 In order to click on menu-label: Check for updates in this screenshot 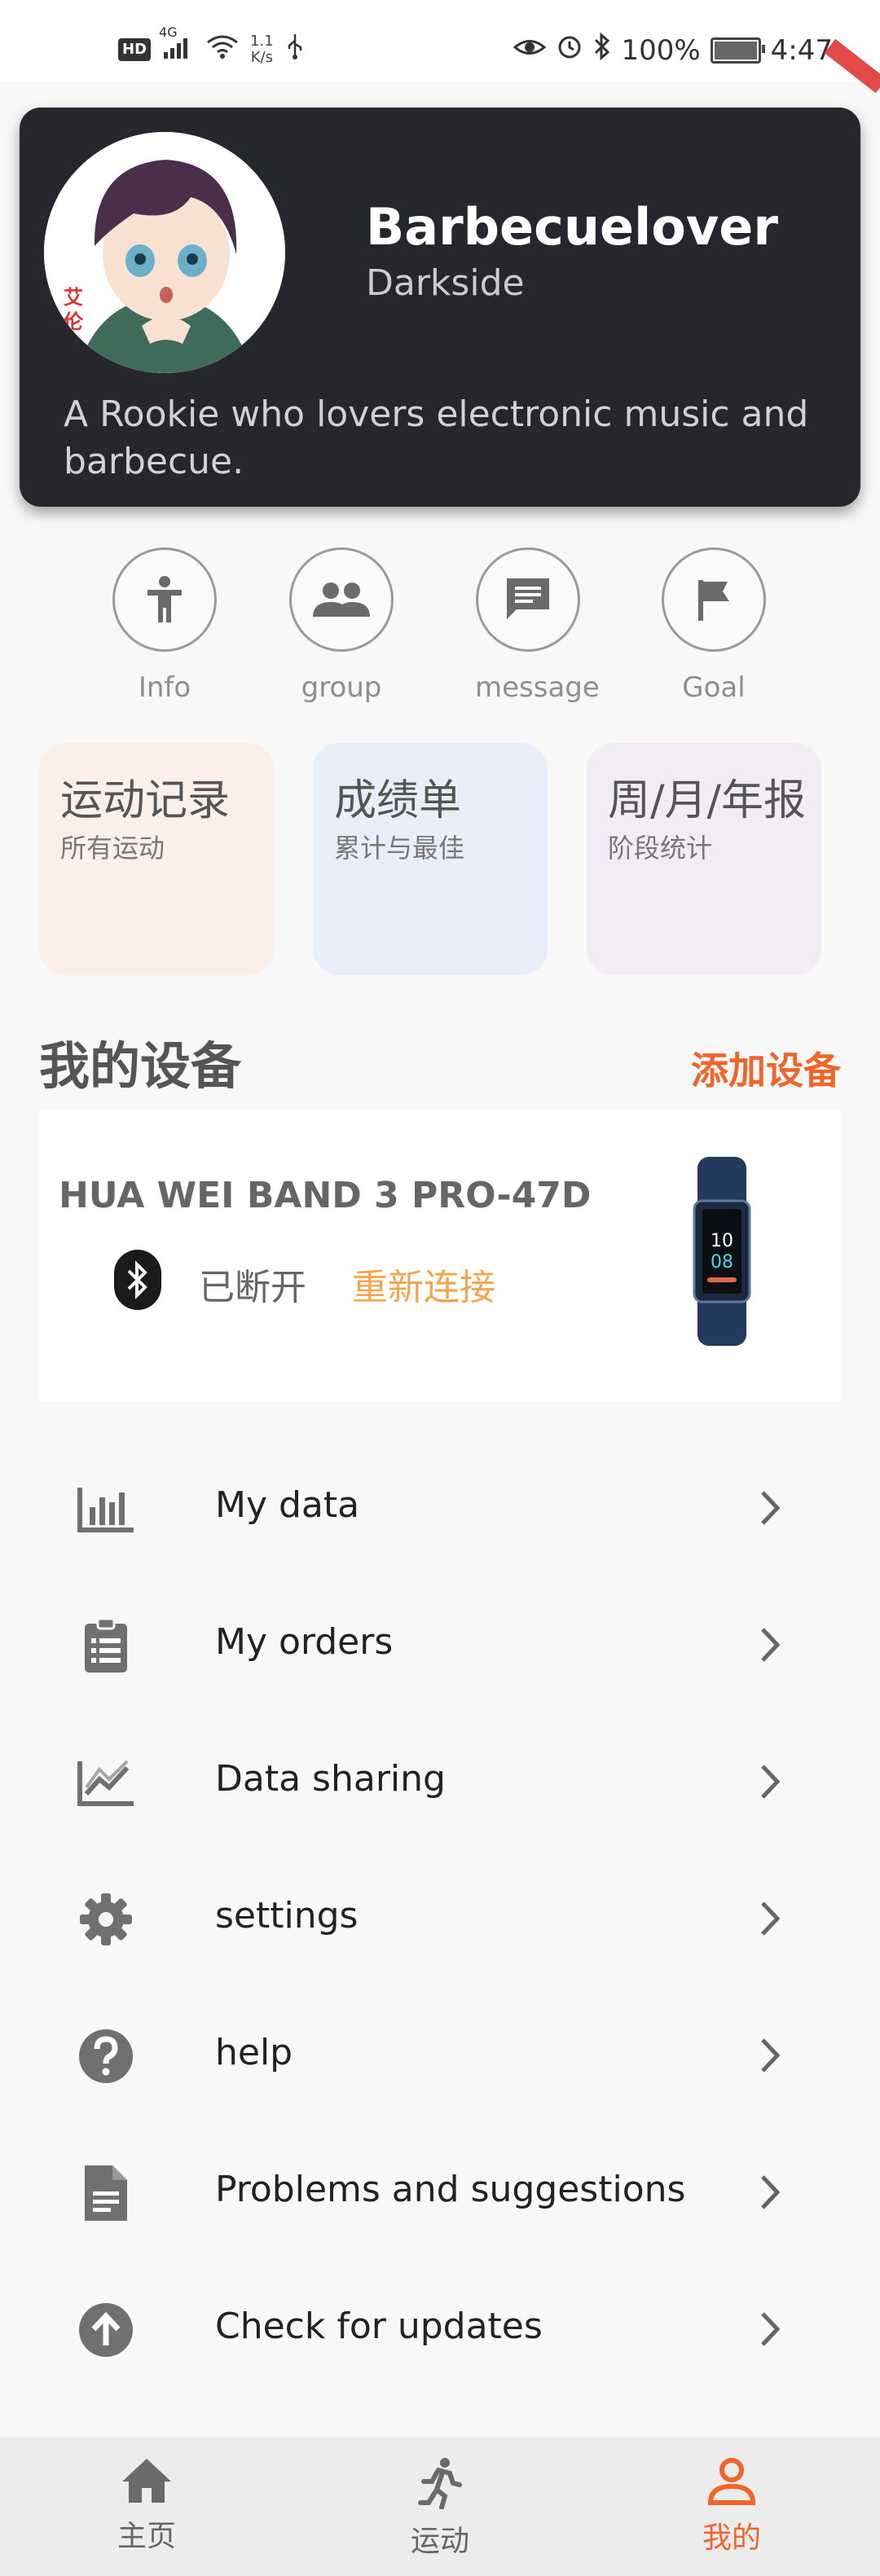, I will do `click(379, 2326)`.